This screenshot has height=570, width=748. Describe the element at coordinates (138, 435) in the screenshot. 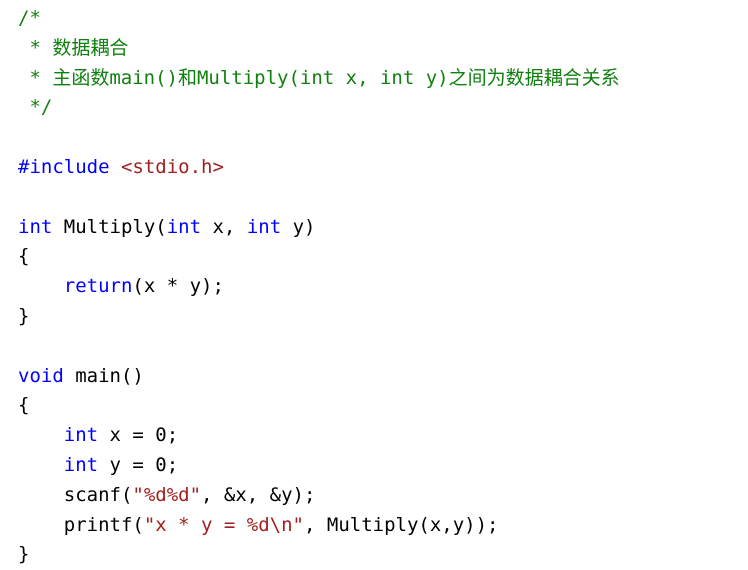

I see `code-token-plain: x = 0;` at that location.